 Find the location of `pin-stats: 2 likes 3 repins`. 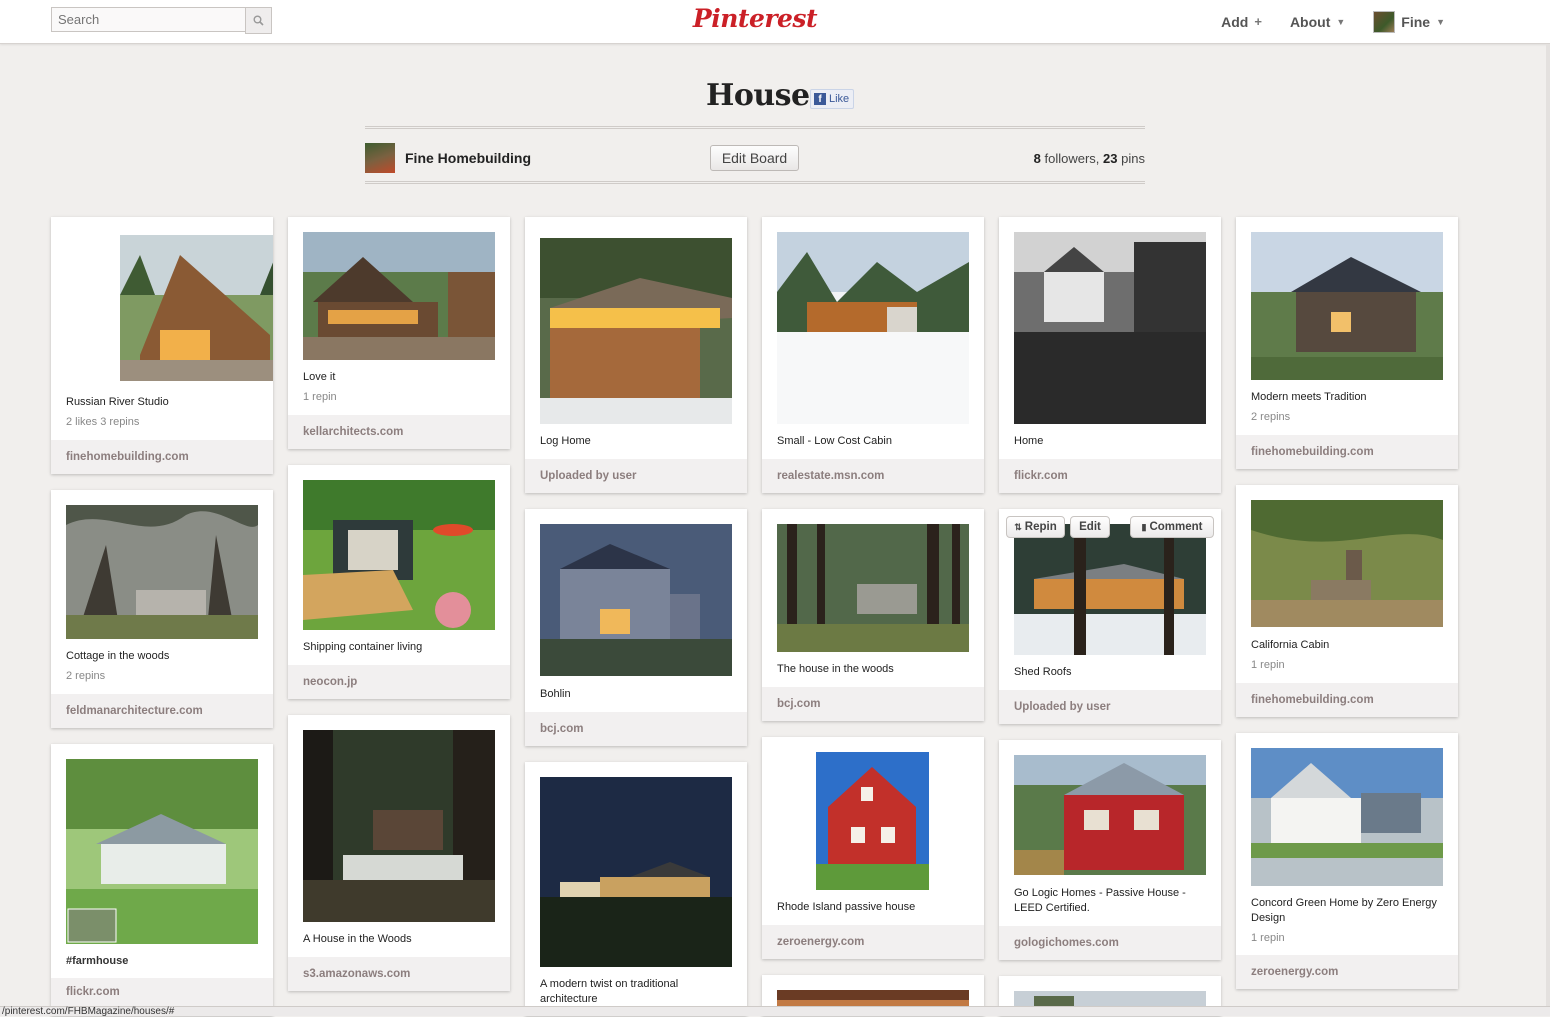

pin-stats: 2 likes 3 repins is located at coordinates (103, 422).